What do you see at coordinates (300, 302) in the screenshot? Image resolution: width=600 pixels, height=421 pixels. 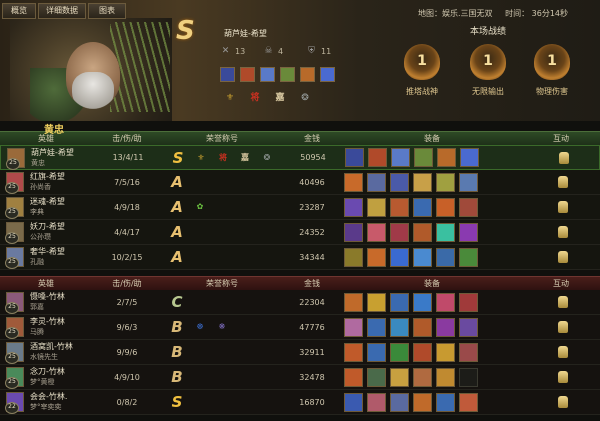 I see `player-row: 25 慑嗓-竹林 郭嘉 2/7/5 C 22304` at bounding box center [300, 302].